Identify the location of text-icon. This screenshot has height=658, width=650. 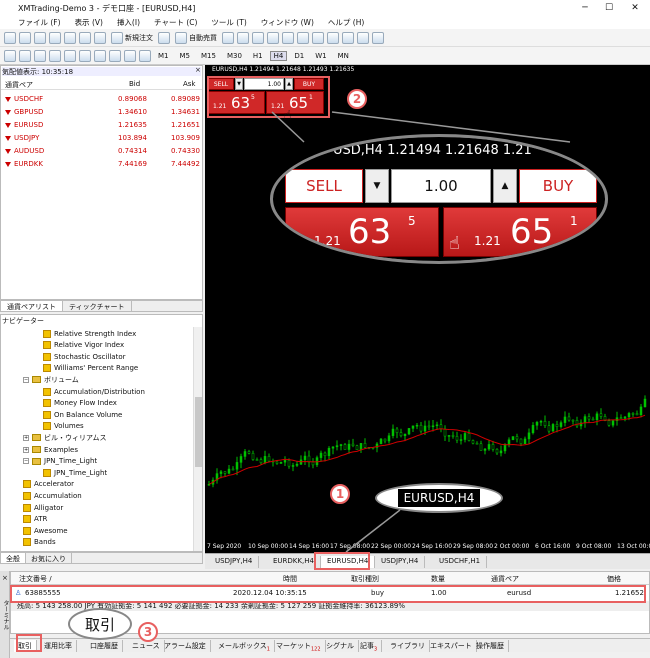
(115, 55).